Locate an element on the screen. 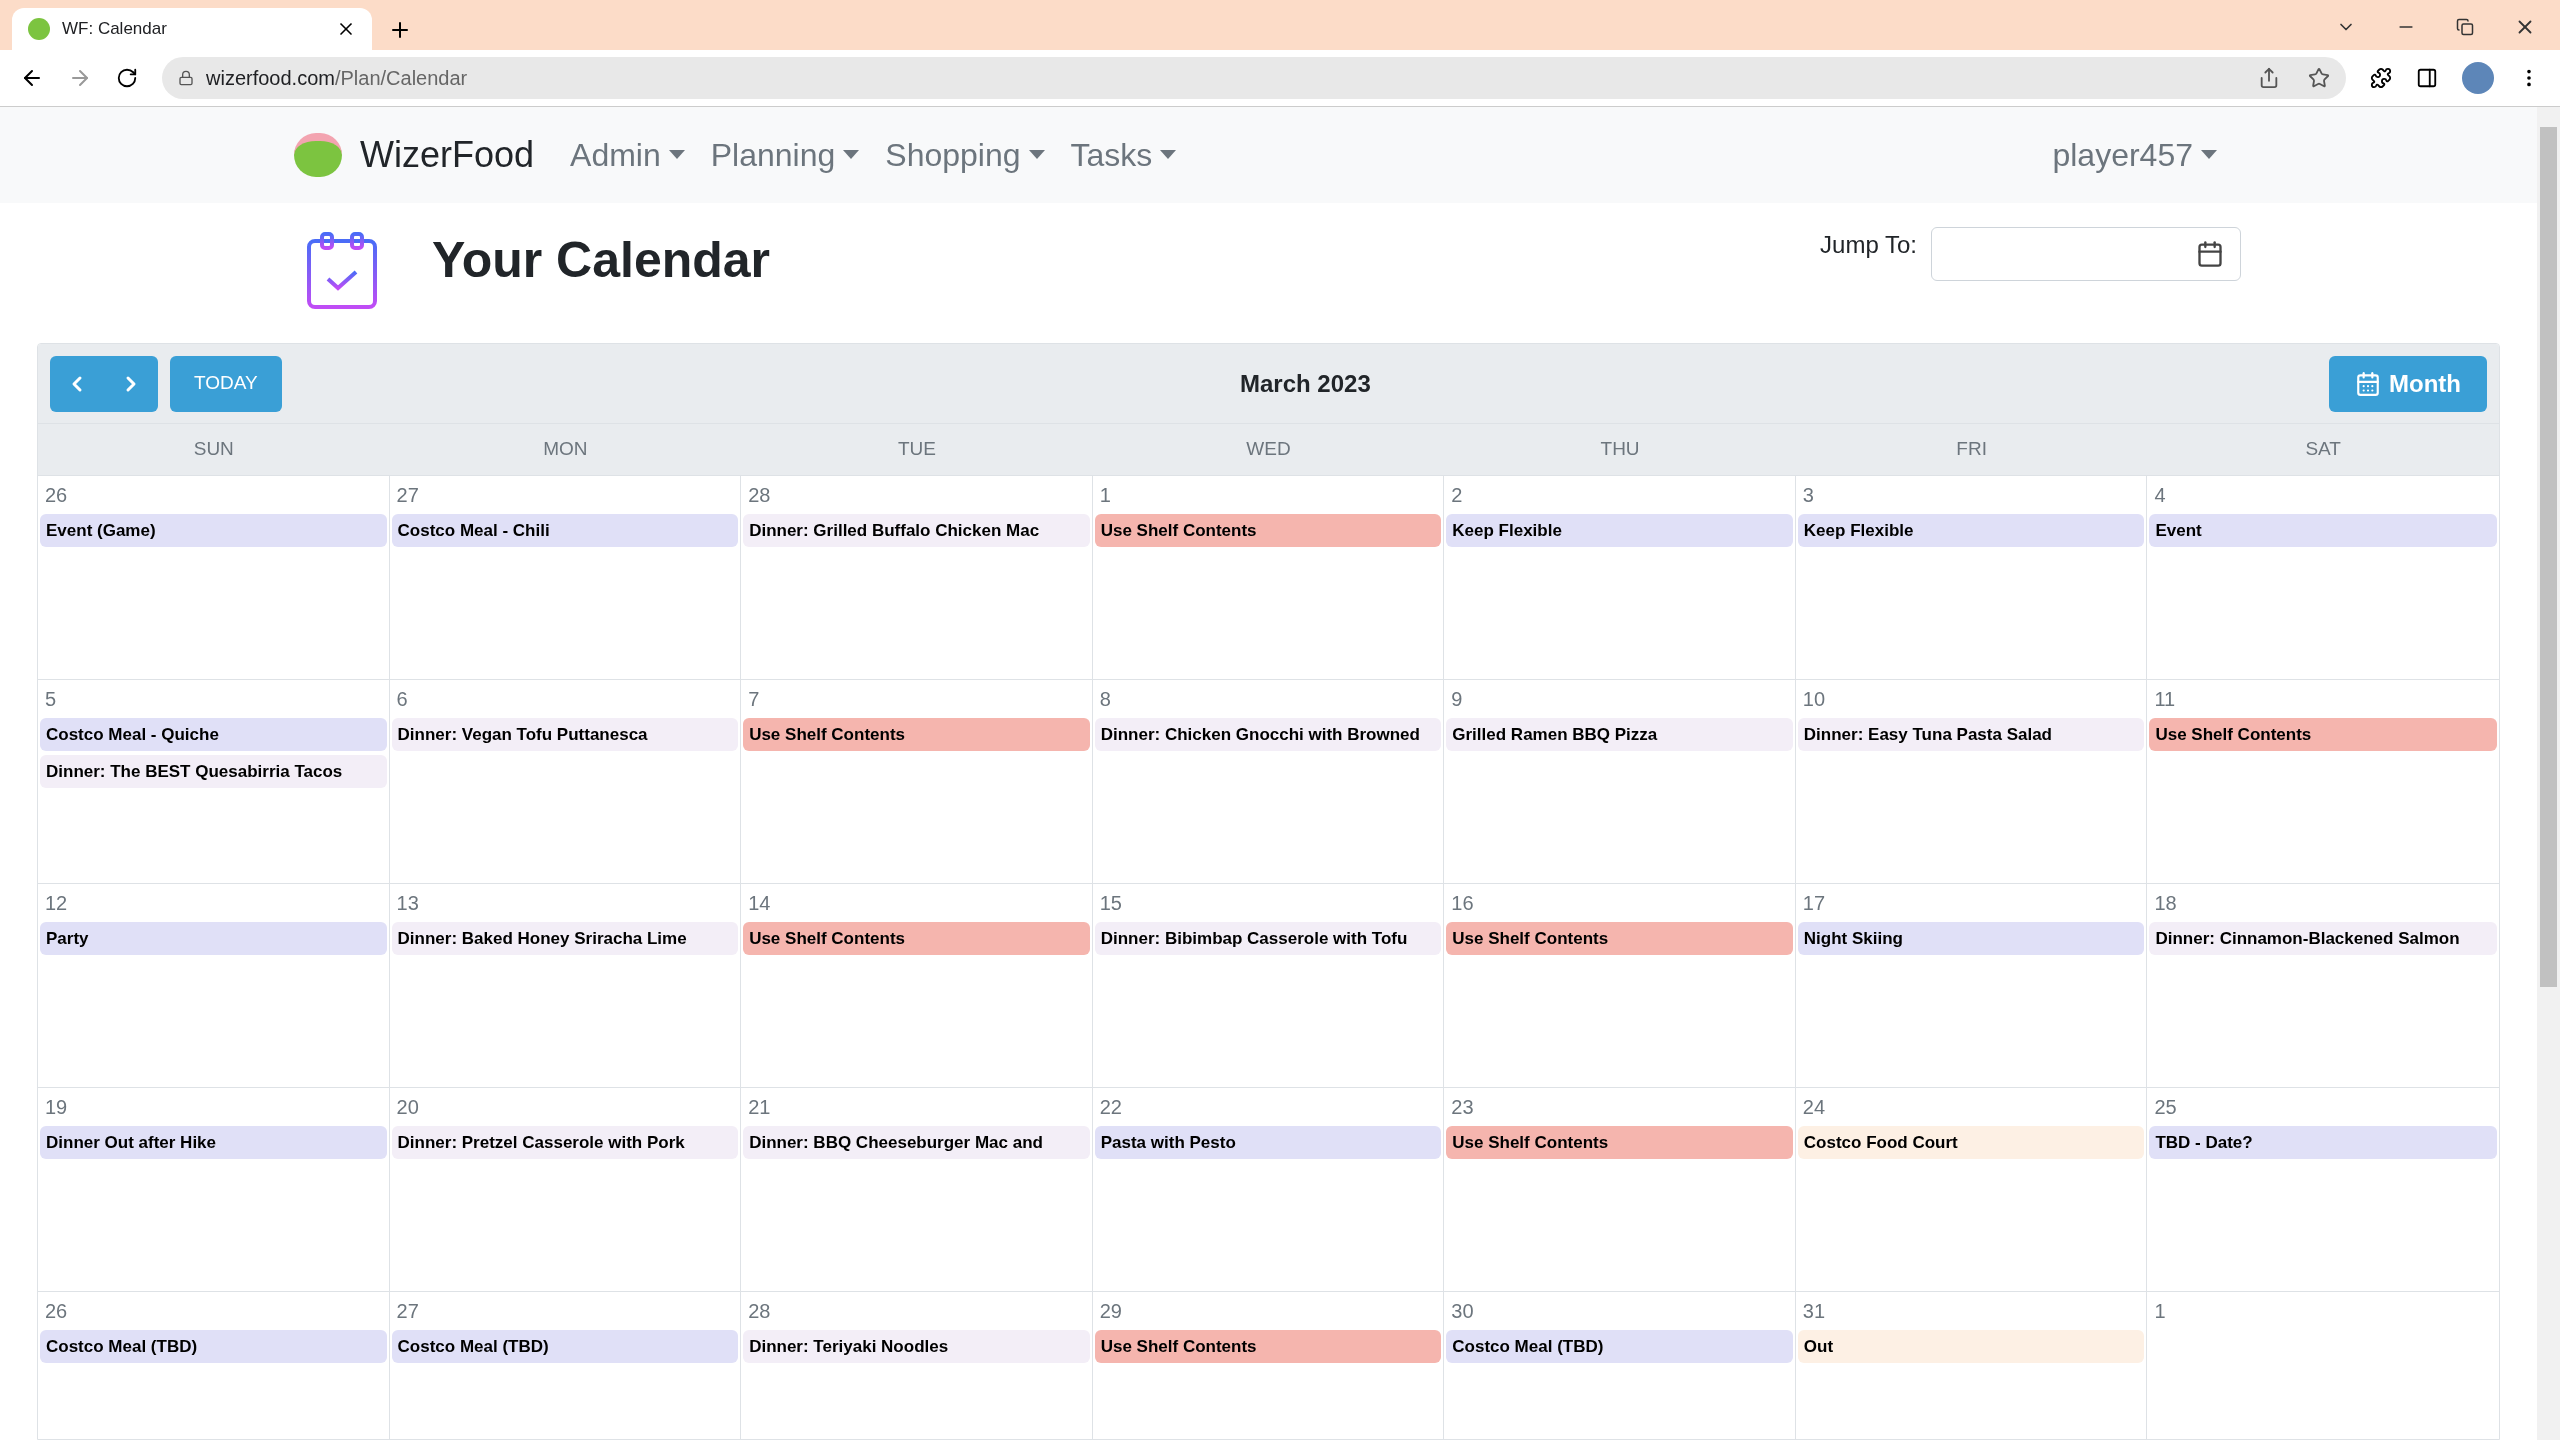 This screenshot has width=2560, height=1440. calendar-event: Dinner: Chicken Gnocchi with Browned is located at coordinates (1268, 734).